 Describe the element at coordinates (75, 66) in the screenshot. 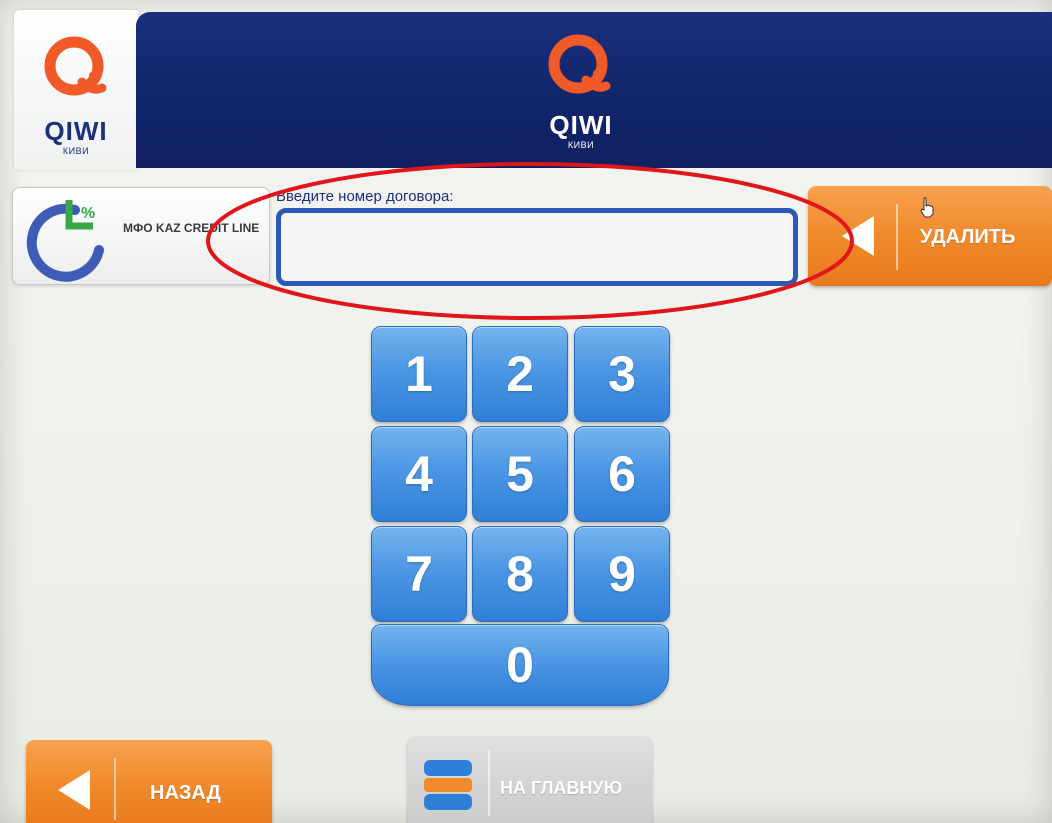

I see `qiwi-logo-icon` at that location.